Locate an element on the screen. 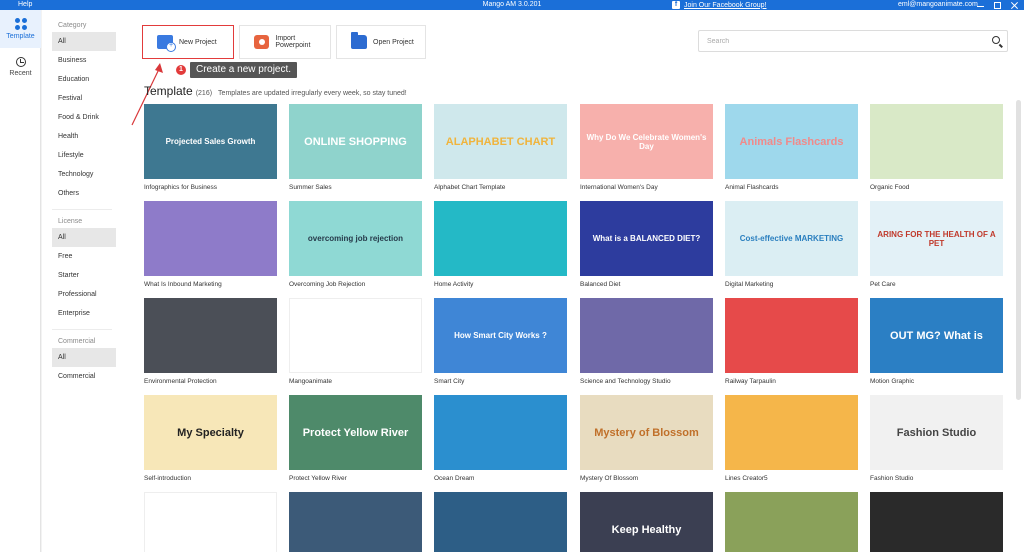 The image size is (1024, 552). template-card: Mangoanimate is located at coordinates (355, 341).